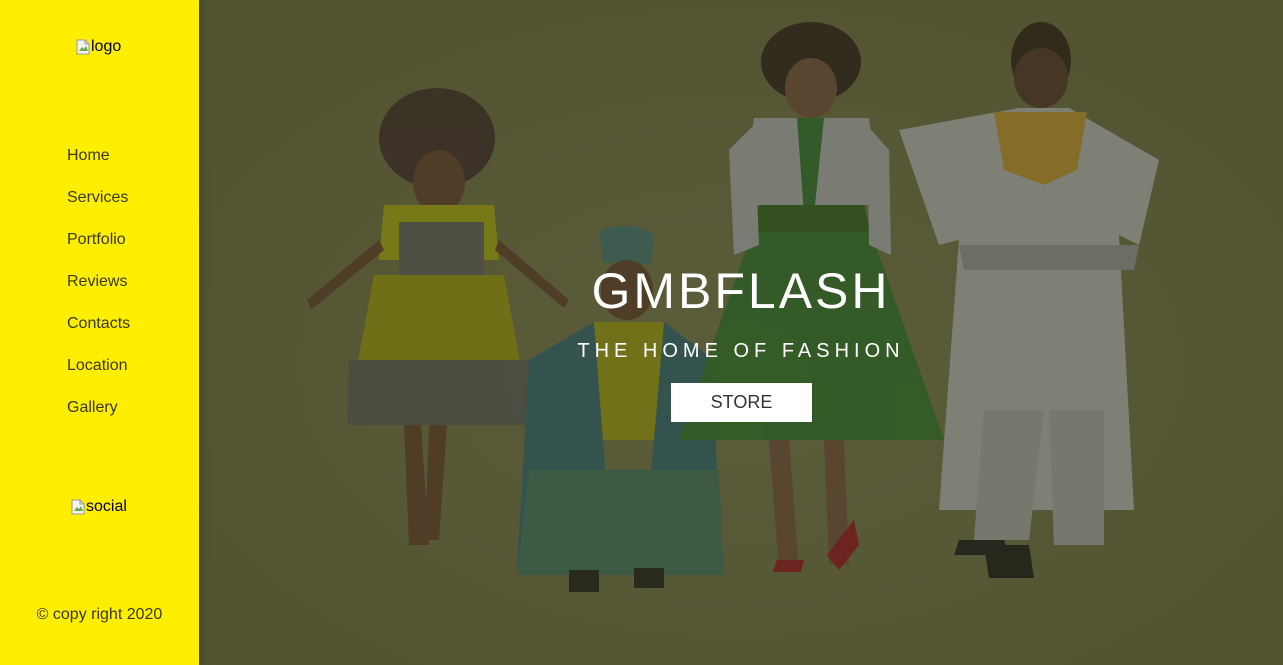 The image size is (1283, 665). I want to click on social-links: social, so click(99, 507).